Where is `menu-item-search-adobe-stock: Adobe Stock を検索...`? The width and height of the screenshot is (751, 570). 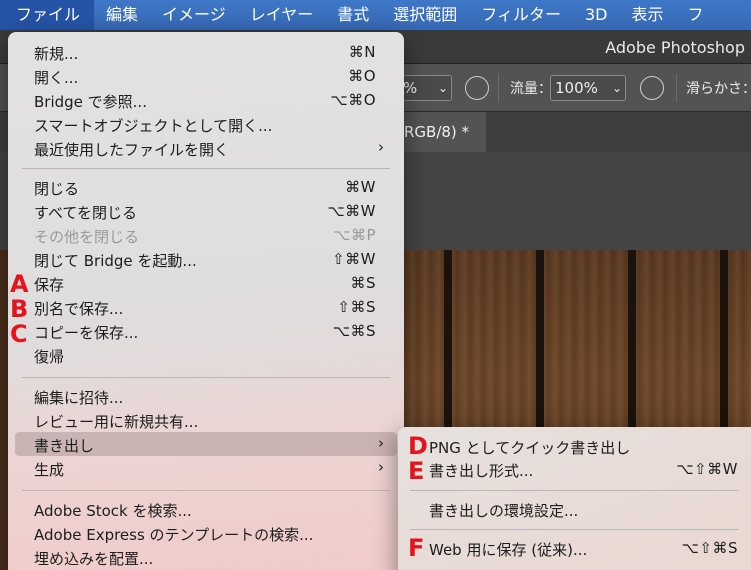
menu-item-search-adobe-stock: Adobe Stock を検索... is located at coordinates (206, 509).